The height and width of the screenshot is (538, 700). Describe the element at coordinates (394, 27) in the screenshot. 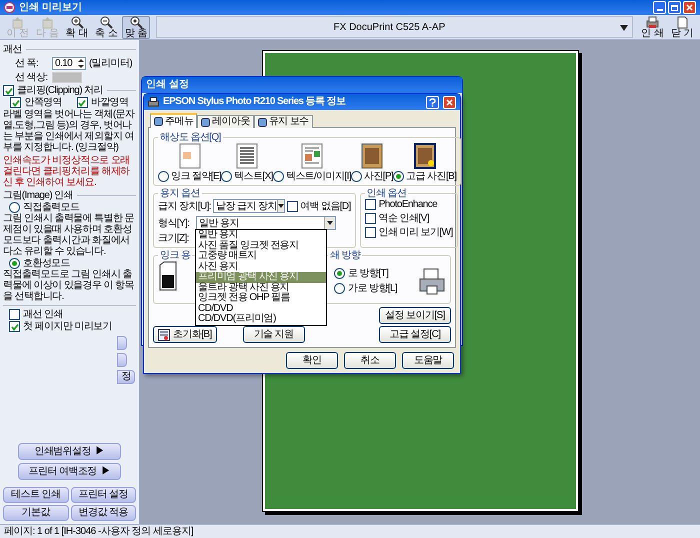

I see `printer-dropdown: FX DocuPrint C525 A-AP` at that location.